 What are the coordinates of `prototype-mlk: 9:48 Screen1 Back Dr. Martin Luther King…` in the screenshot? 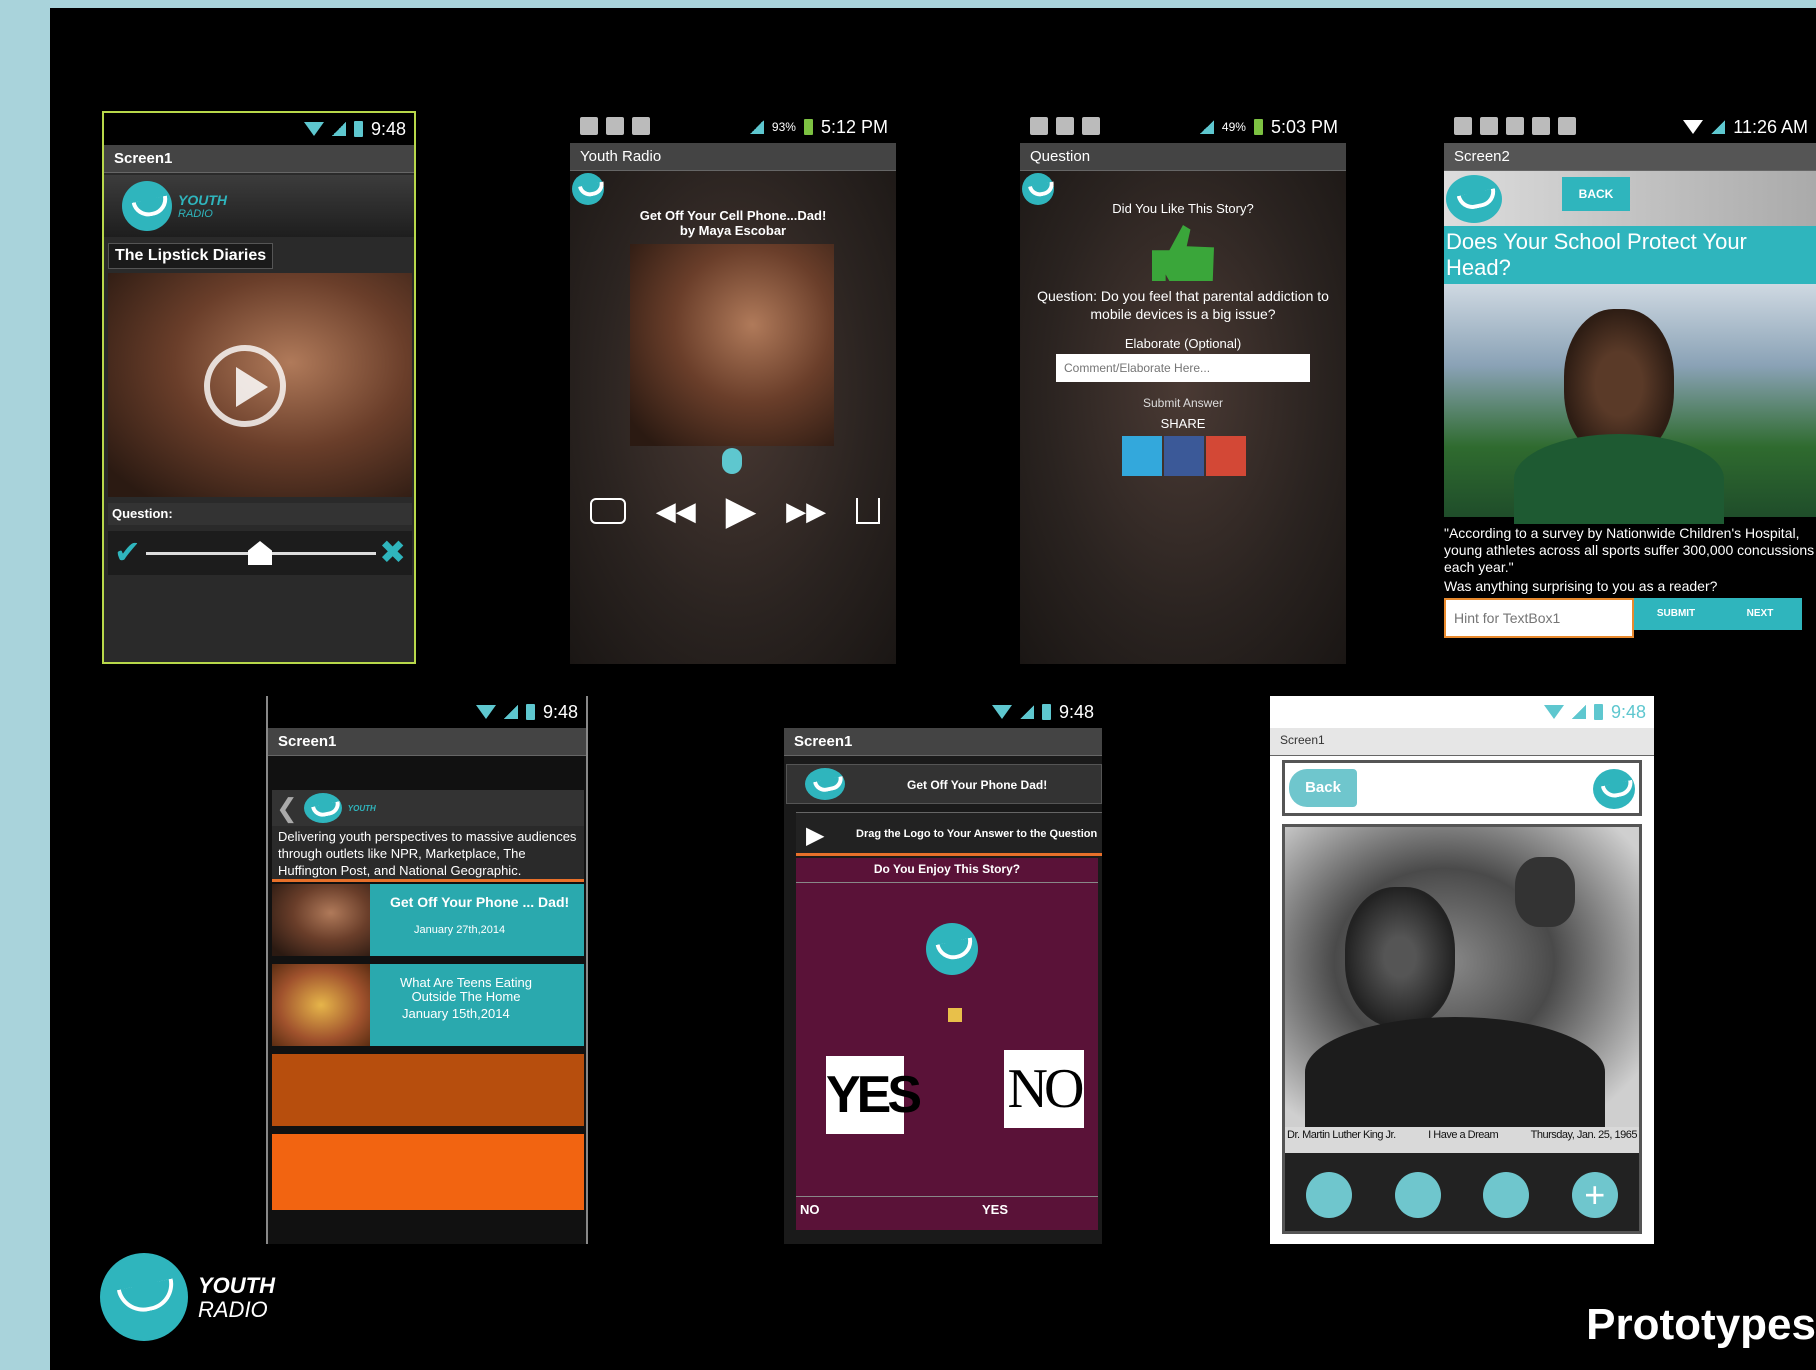 It's located at (1462, 970).